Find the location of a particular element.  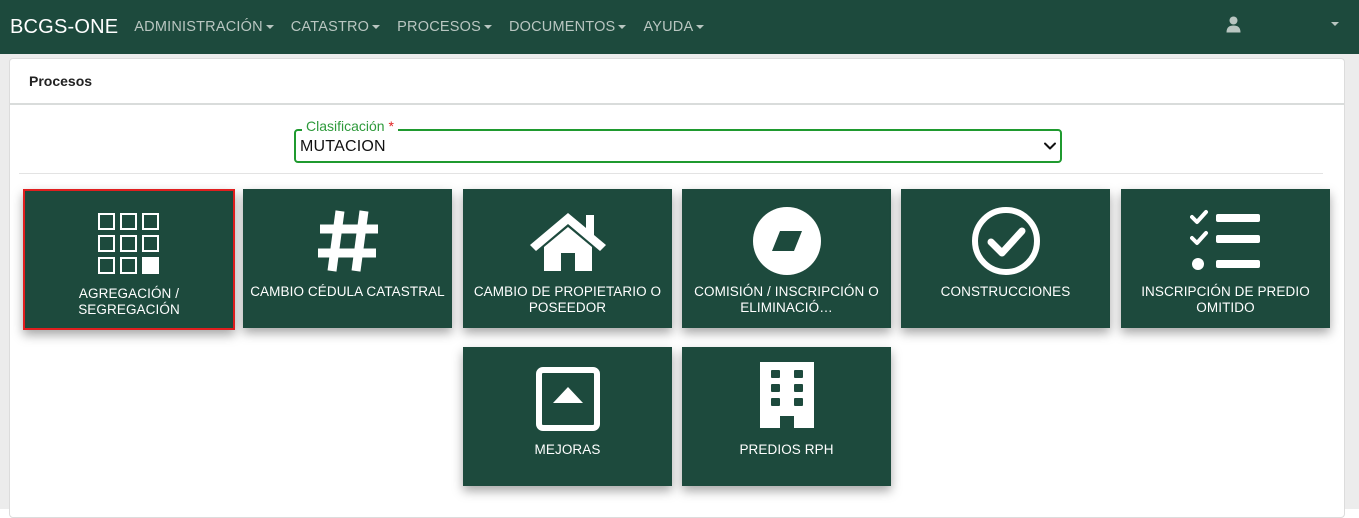

building-icon is located at coordinates (786, 395).